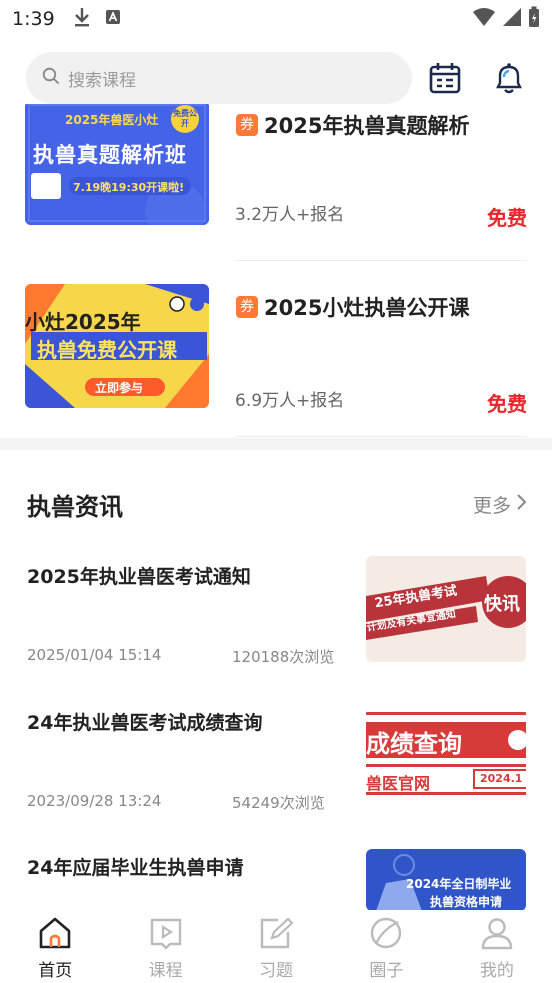 The width and height of the screenshot is (552, 983). I want to click on thumb-line1: 2024年全日制毕业, so click(459, 884).